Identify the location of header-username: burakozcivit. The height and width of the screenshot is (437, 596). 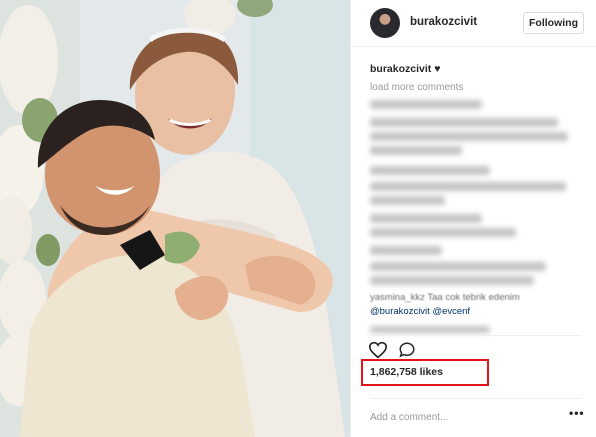
(443, 22).